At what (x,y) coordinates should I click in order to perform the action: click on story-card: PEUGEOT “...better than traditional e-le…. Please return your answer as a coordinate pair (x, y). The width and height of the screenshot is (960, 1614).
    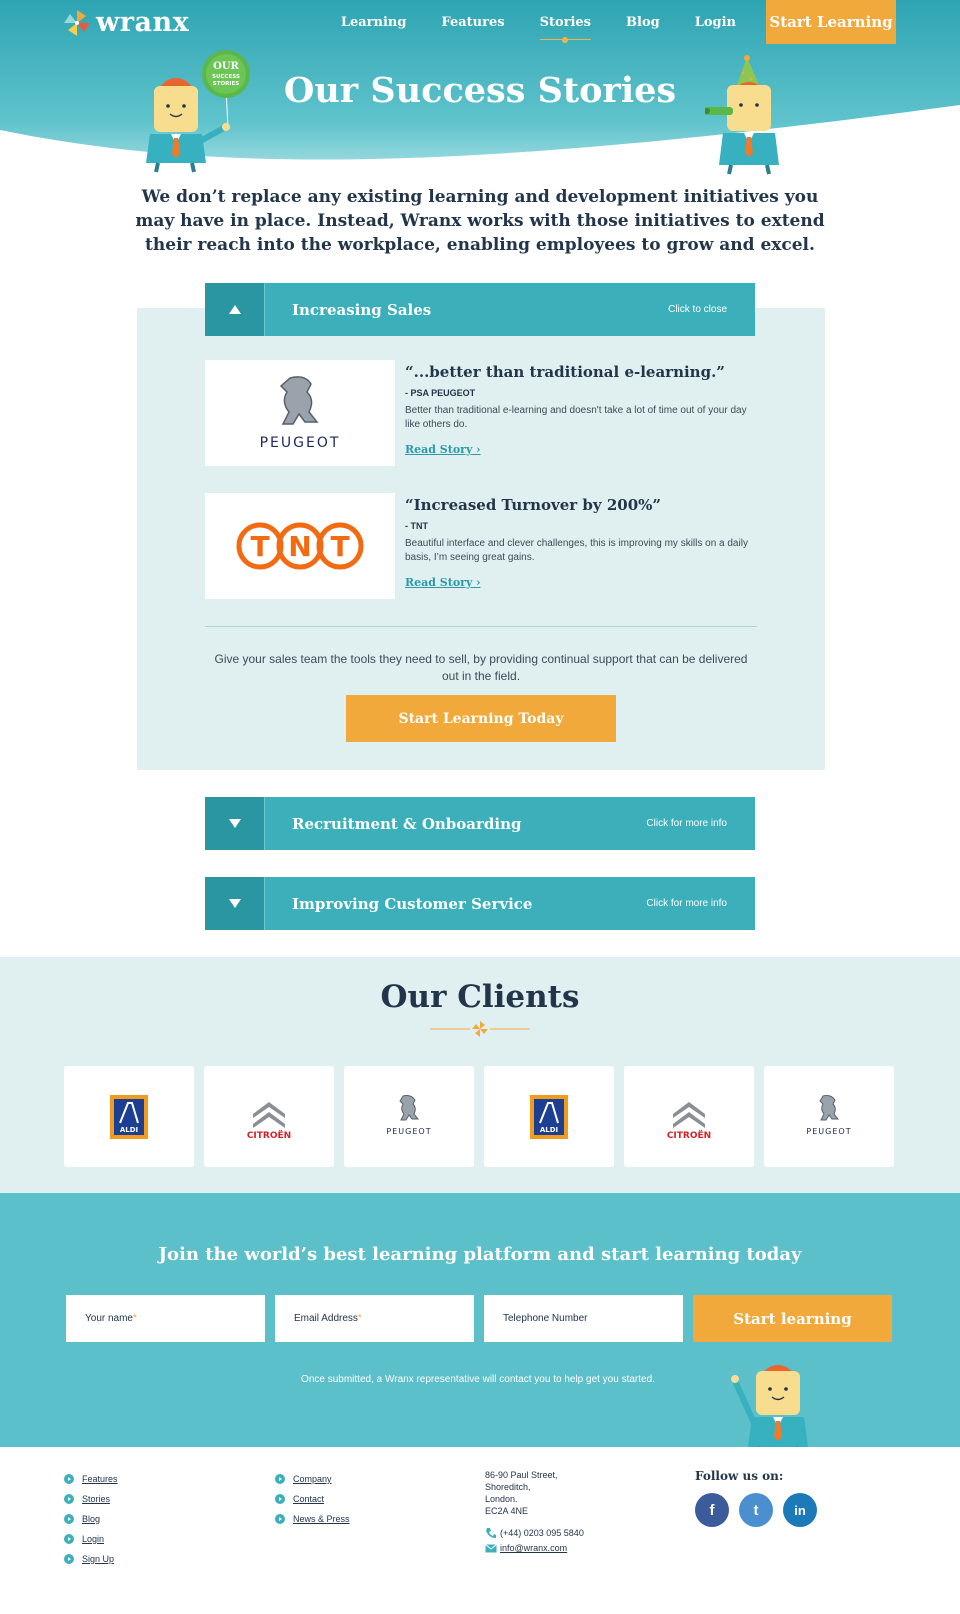
    Looking at the image, I should click on (481, 413).